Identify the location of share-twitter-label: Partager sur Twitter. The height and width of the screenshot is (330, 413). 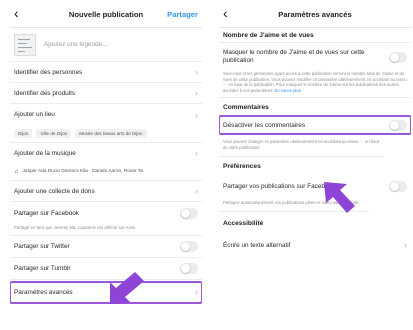
(42, 246).